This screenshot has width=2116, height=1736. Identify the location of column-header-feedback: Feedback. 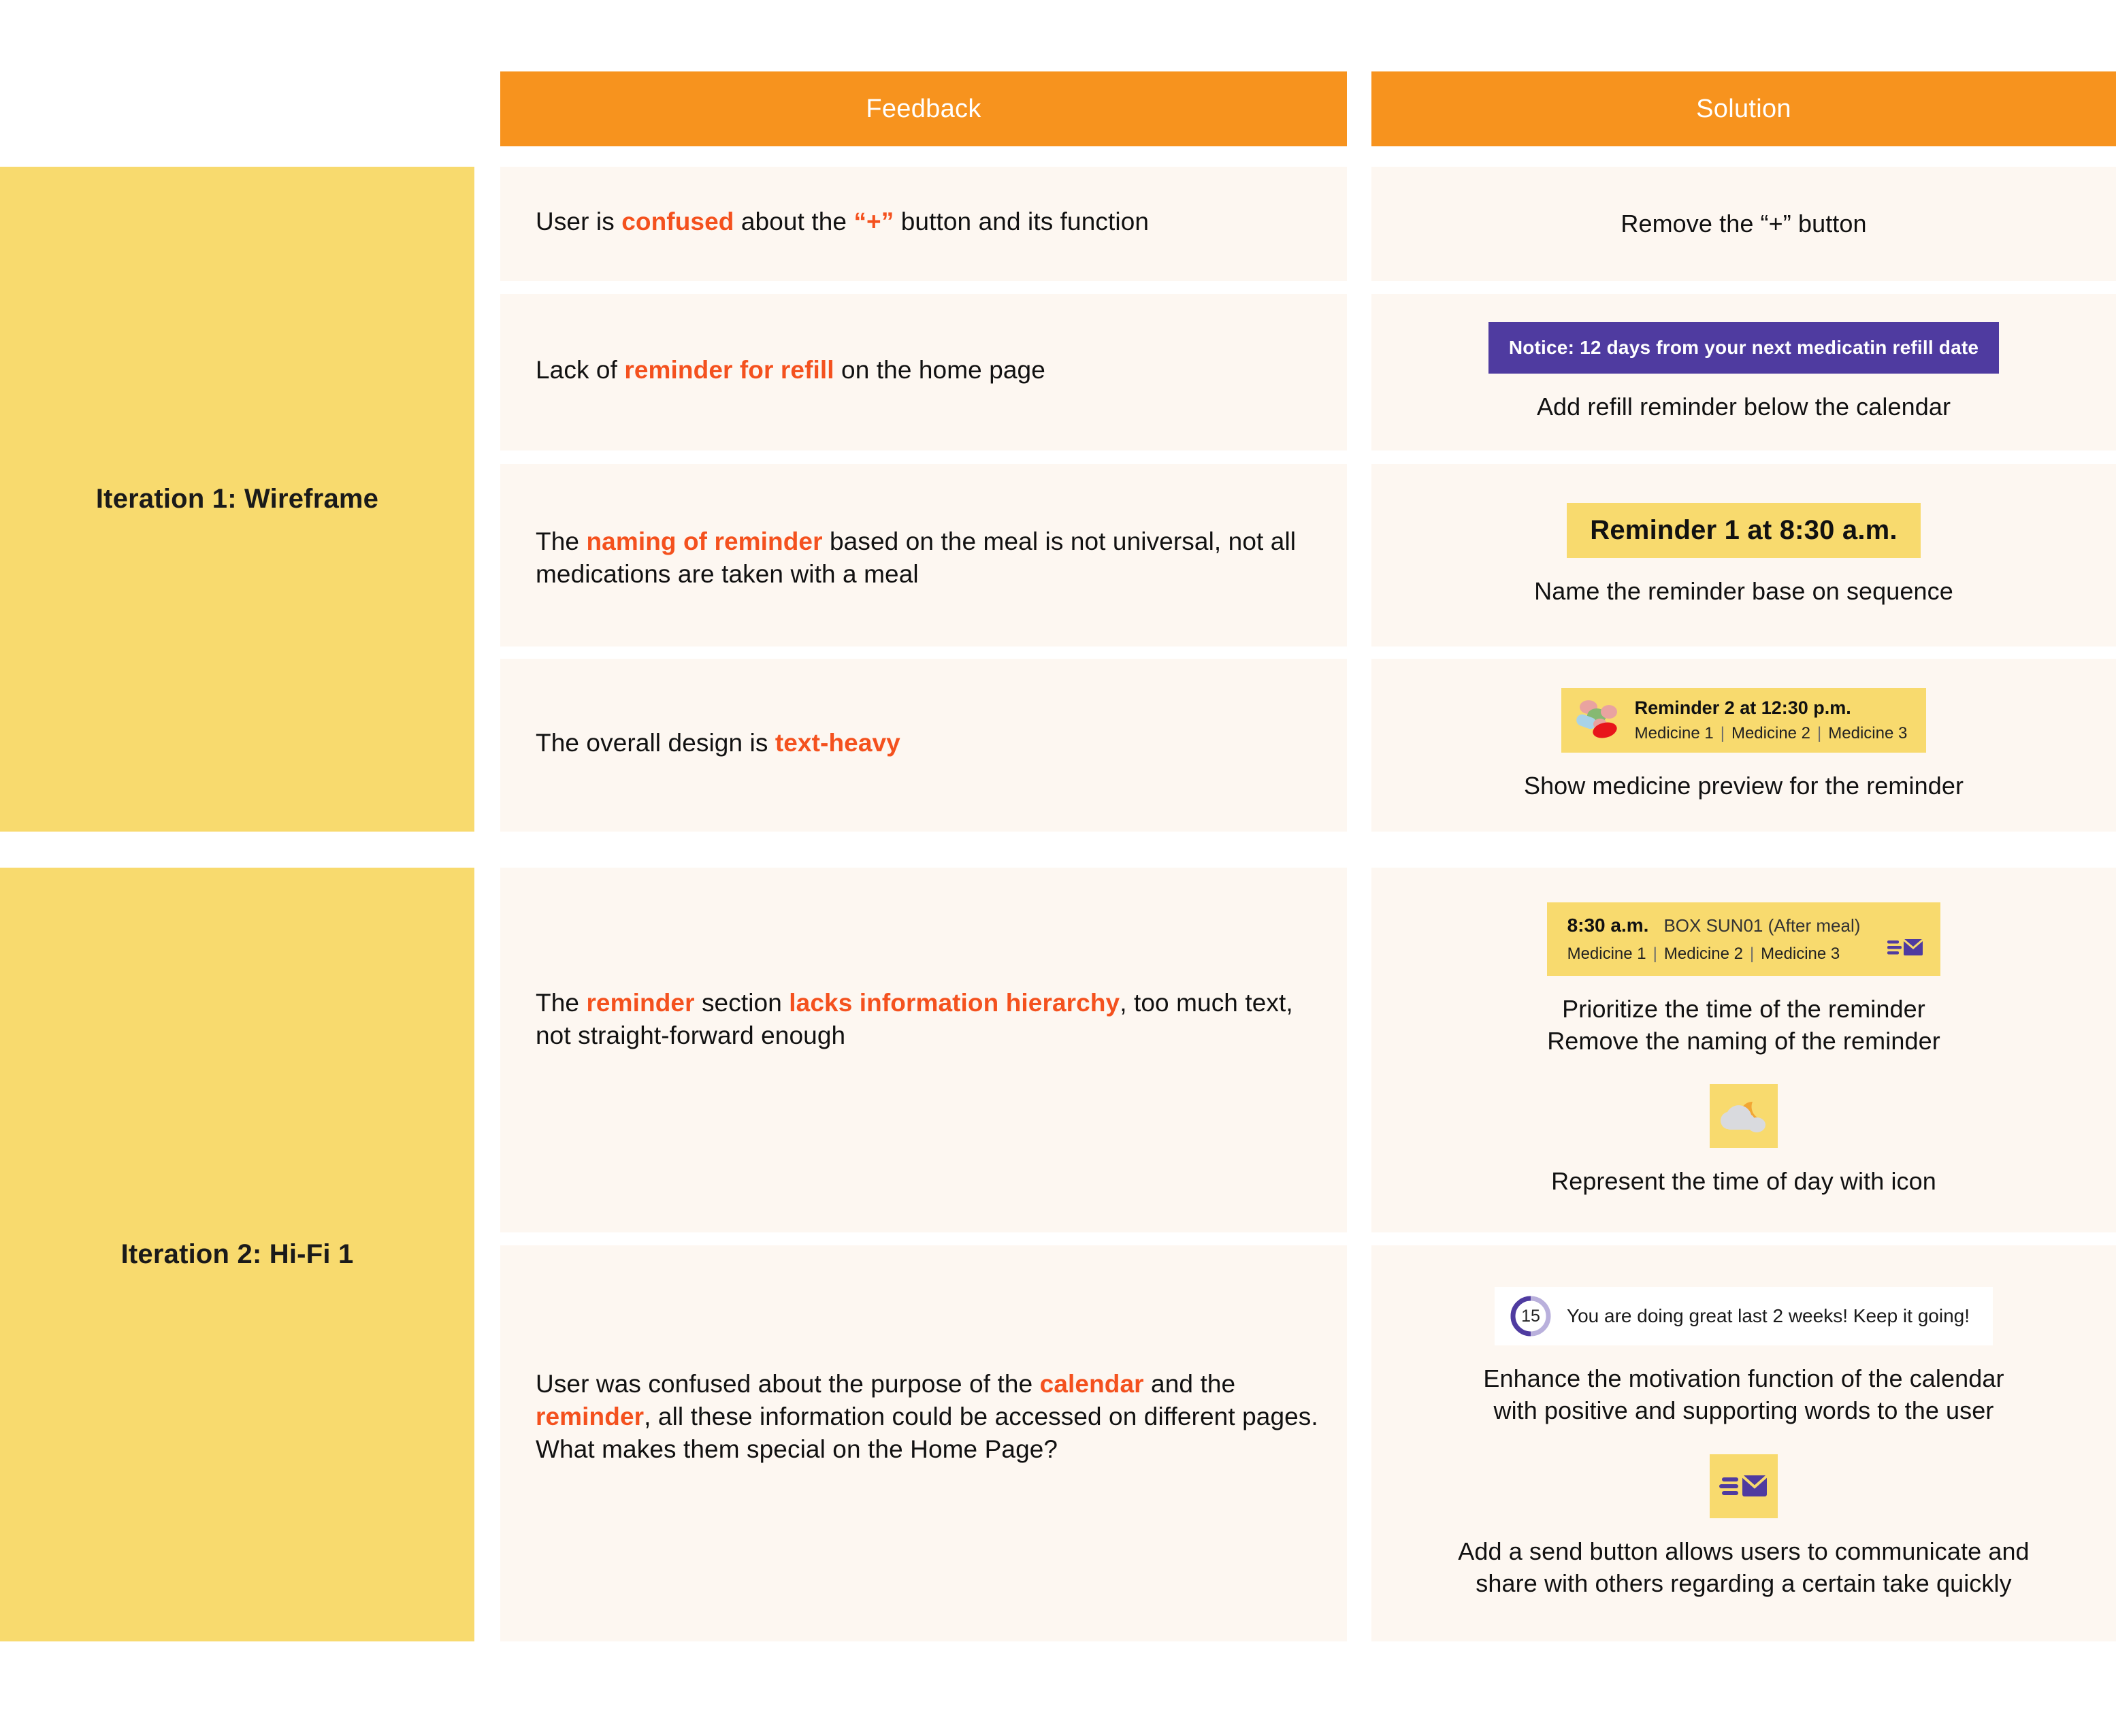
(924, 108).